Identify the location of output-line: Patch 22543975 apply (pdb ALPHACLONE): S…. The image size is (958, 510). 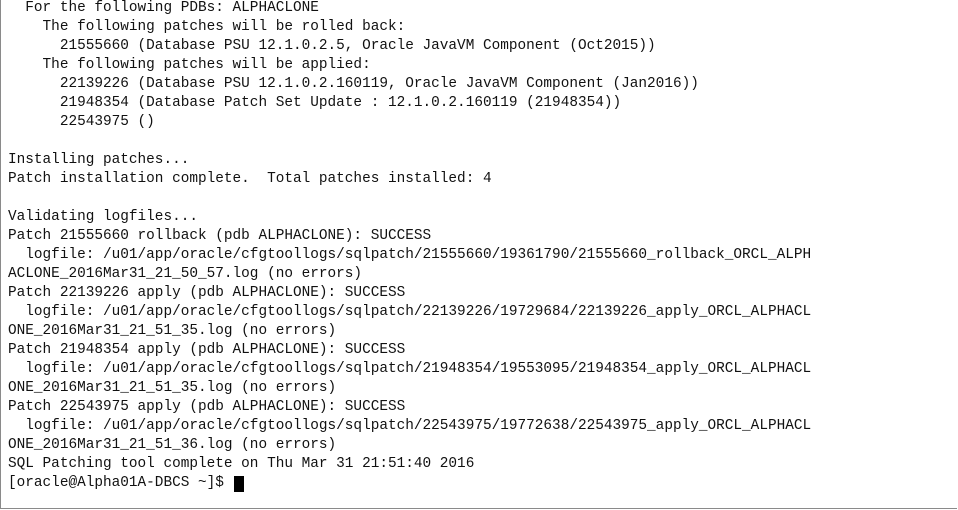
(207, 407).